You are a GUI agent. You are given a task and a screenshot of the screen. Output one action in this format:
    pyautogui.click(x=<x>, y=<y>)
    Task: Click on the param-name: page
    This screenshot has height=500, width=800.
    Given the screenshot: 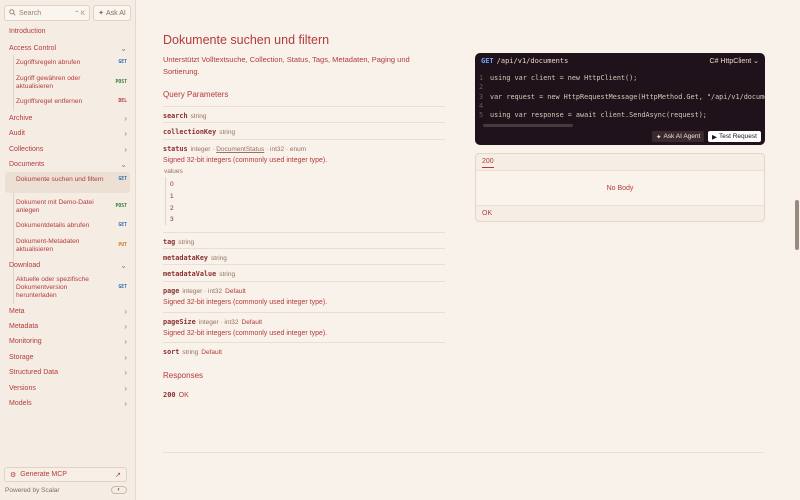 What is the action you would take?
    pyautogui.click(x=171, y=291)
    